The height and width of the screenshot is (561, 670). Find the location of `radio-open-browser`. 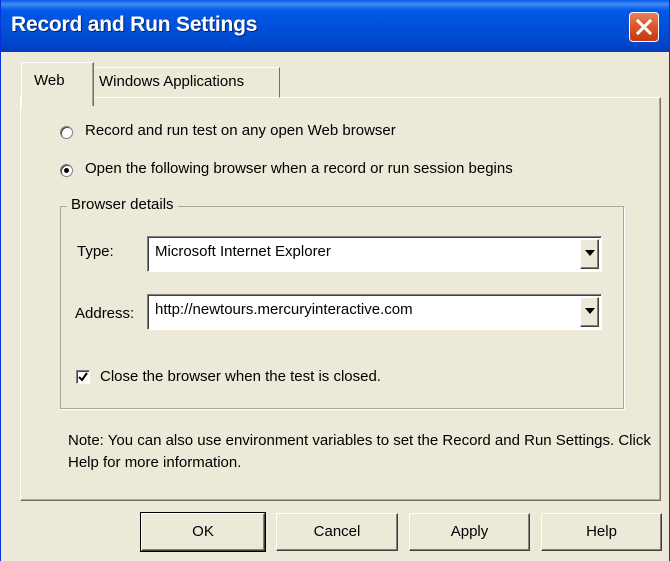

radio-open-browser is located at coordinates (66, 170).